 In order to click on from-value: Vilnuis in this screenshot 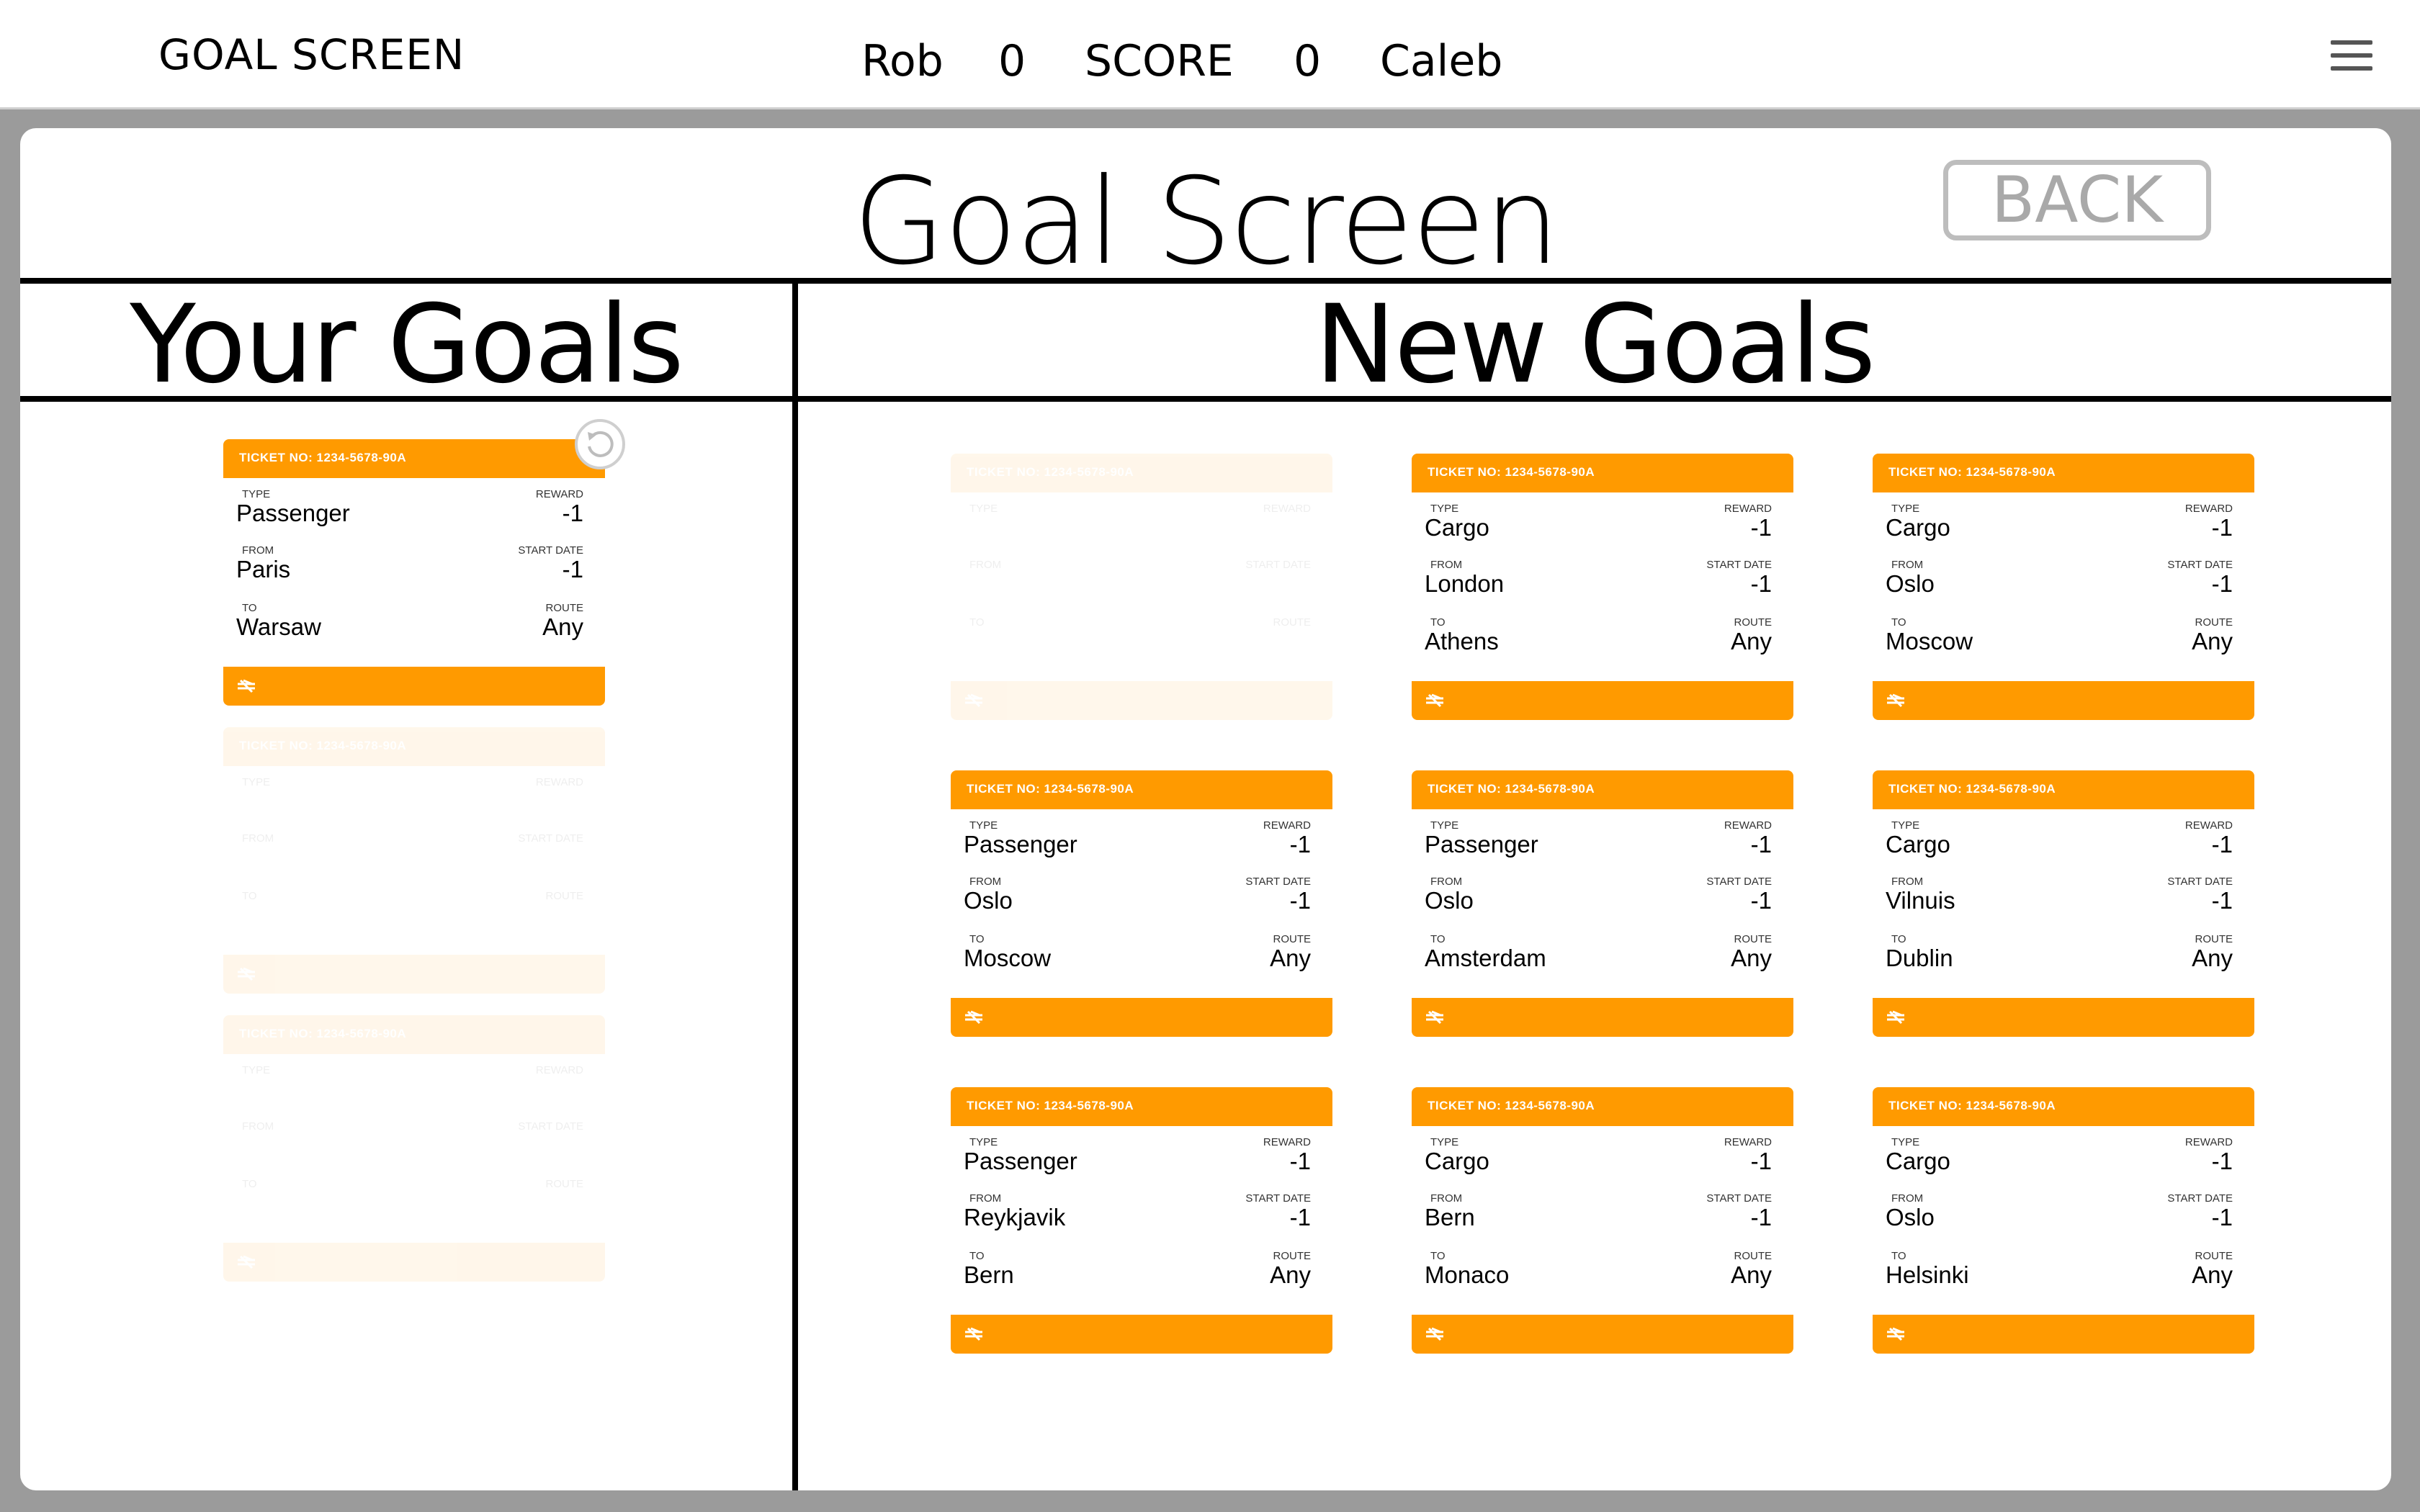, I will do `click(1920, 900)`.